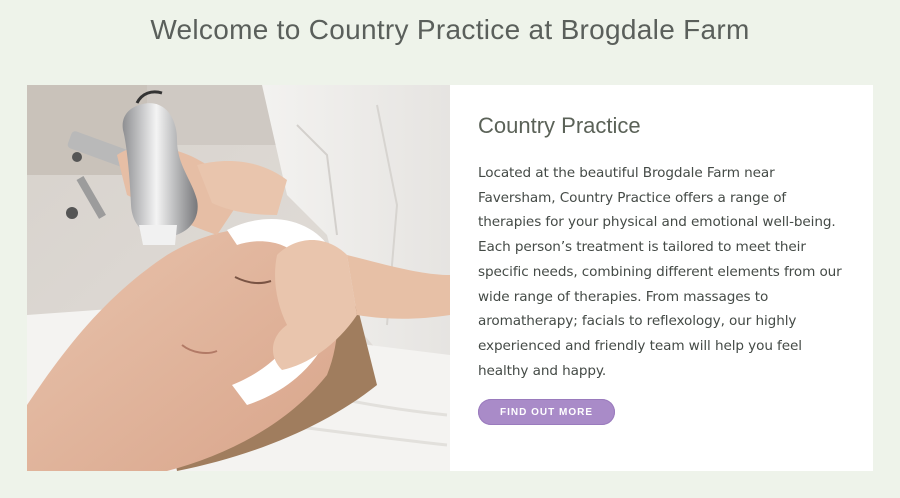 The width and height of the screenshot is (900, 498). Describe the element at coordinates (546, 412) in the screenshot. I see `find-out-more-button: FIND OUT MORE` at that location.